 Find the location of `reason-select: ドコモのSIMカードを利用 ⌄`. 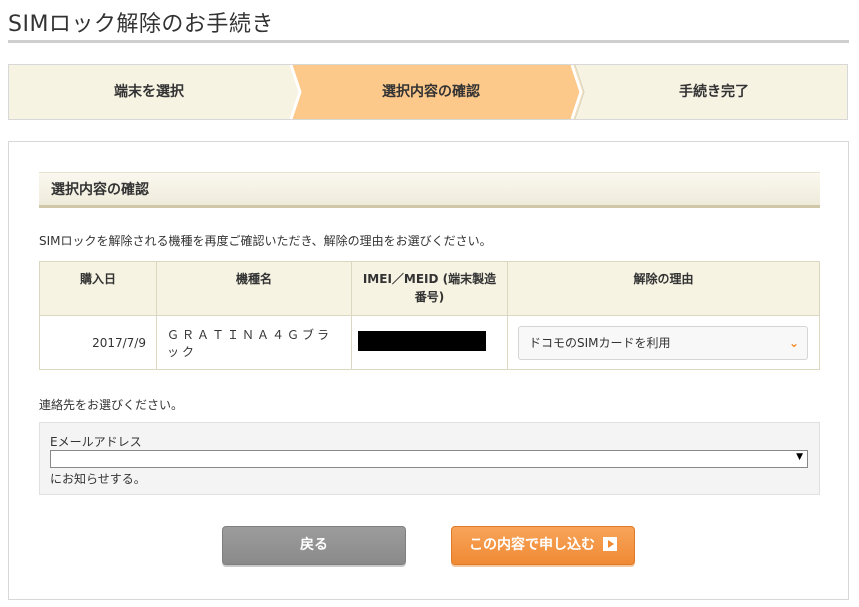

reason-select: ドコモのSIMカードを利用 ⌄ is located at coordinates (663, 342).